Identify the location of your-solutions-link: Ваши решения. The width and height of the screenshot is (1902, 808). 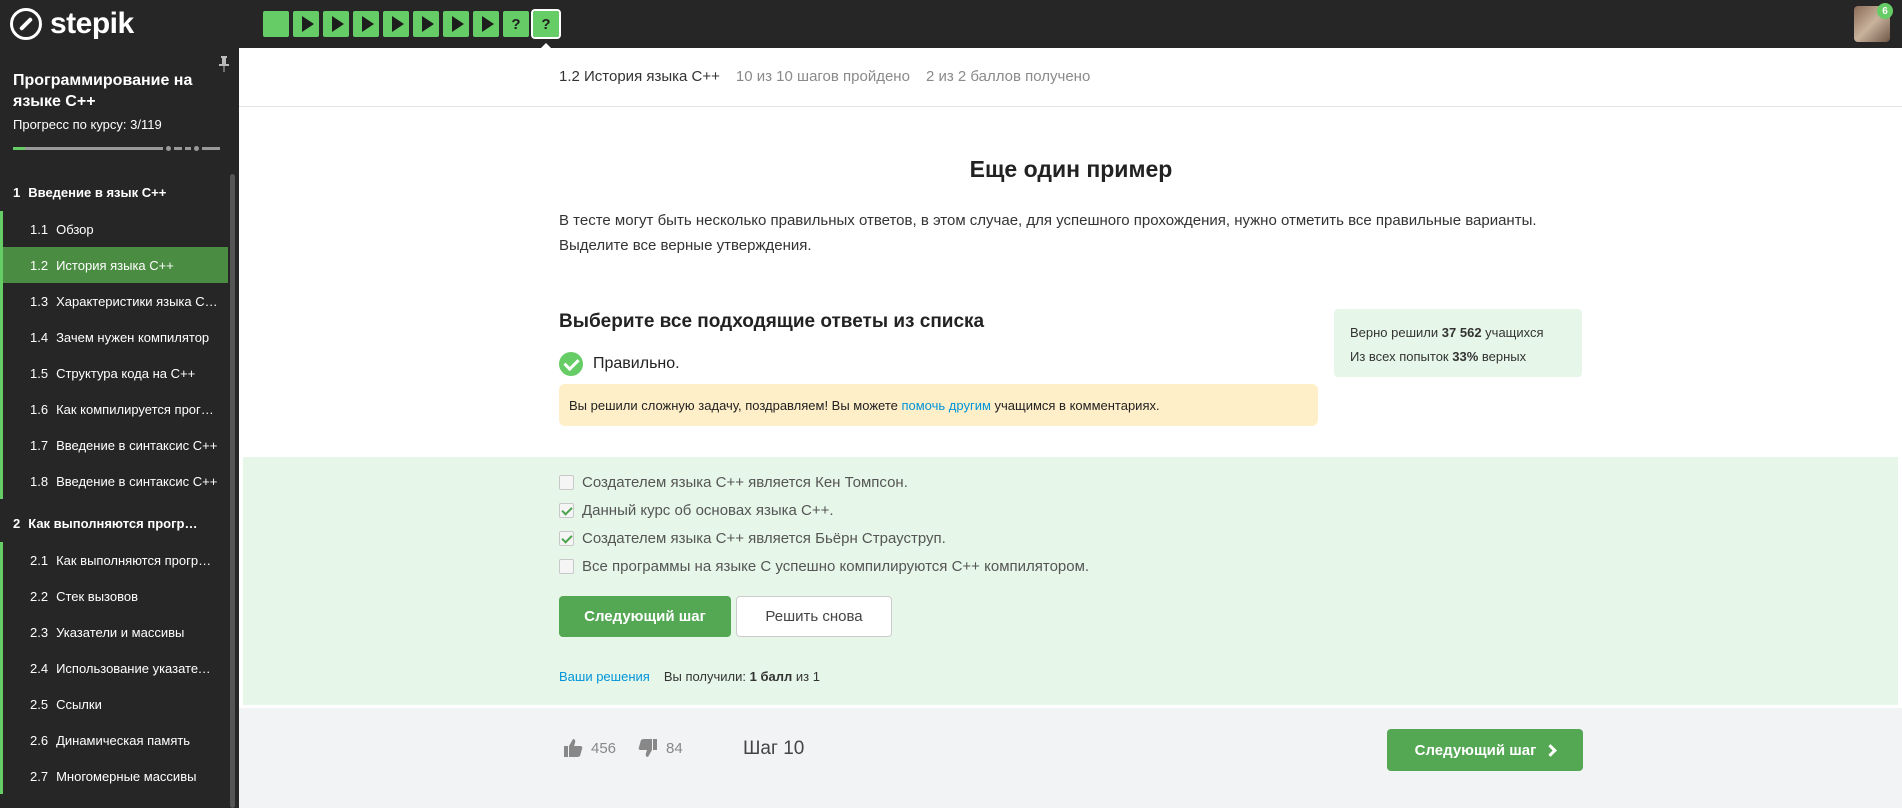
(604, 676).